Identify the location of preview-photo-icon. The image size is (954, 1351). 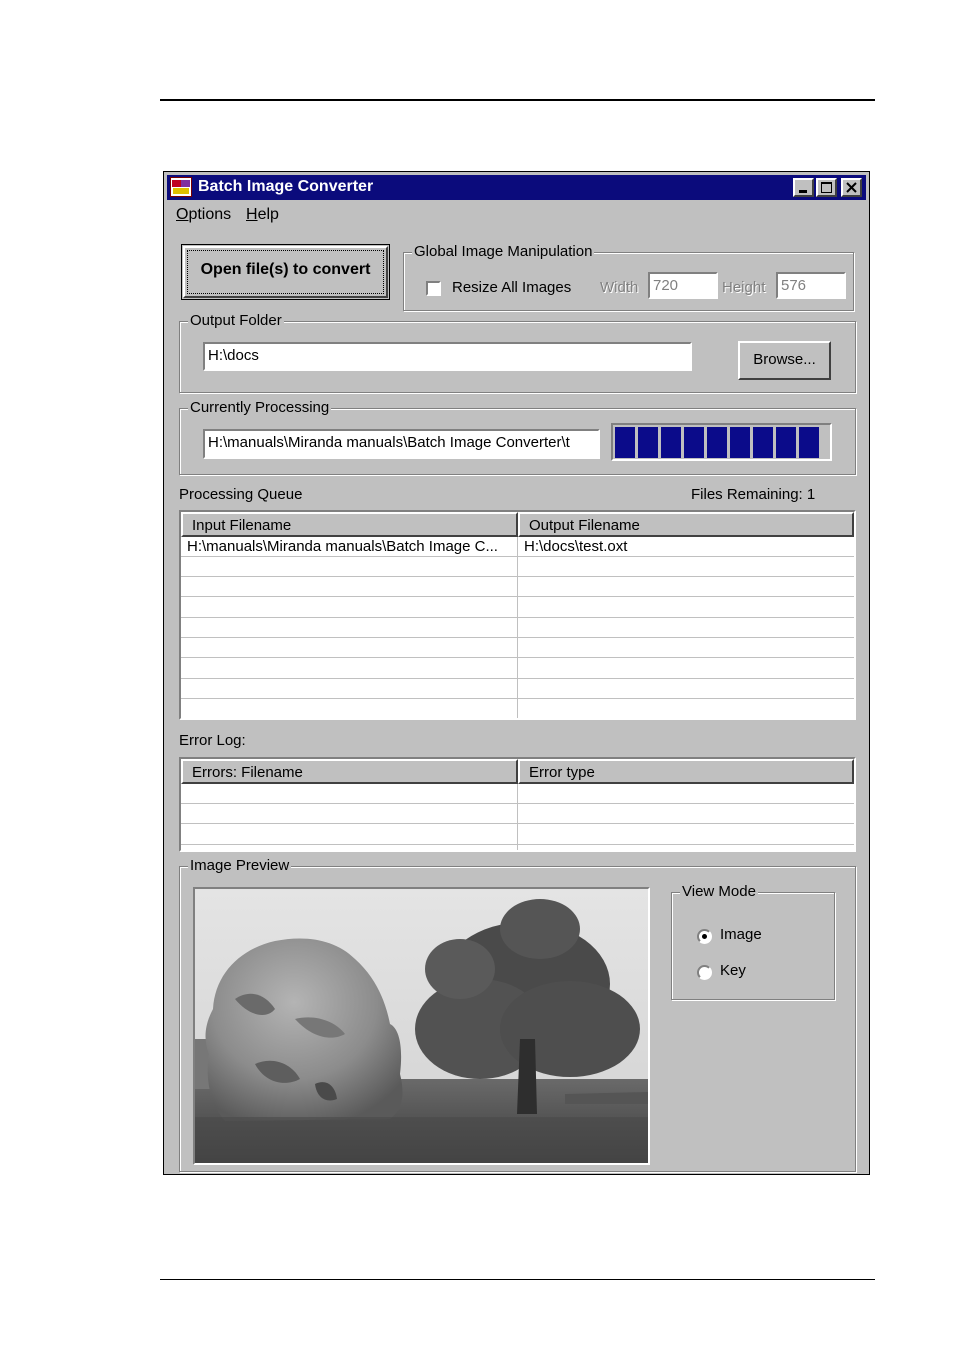
(421, 1026).